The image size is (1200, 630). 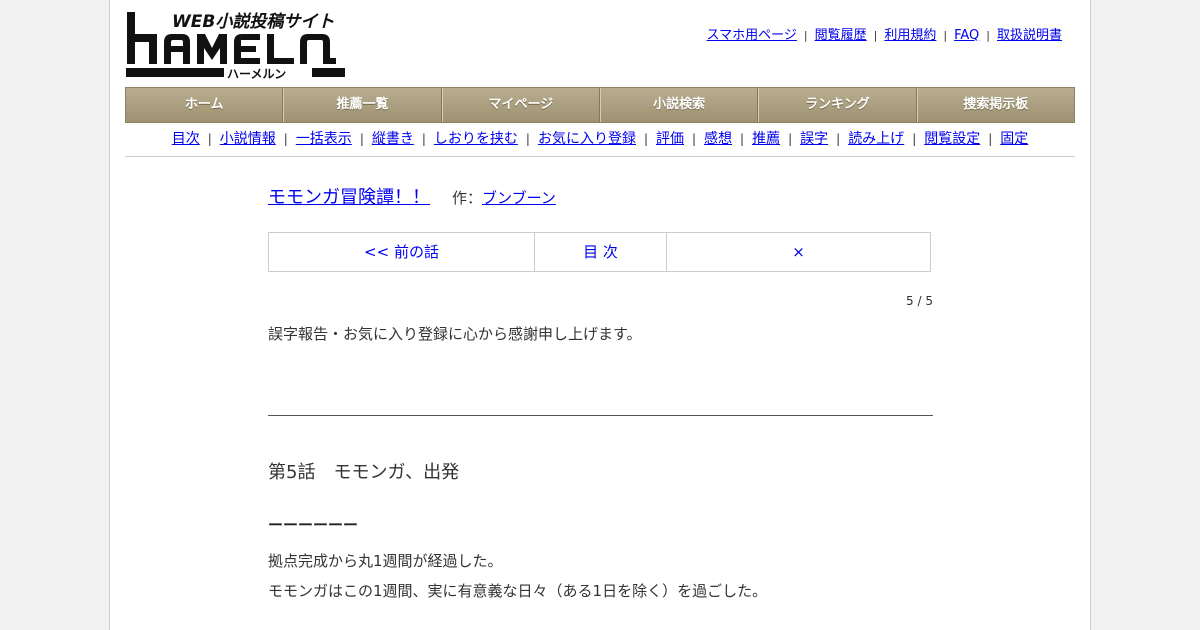 What do you see at coordinates (966, 35) in the screenshot?
I see `faq-link: FAQ` at bounding box center [966, 35].